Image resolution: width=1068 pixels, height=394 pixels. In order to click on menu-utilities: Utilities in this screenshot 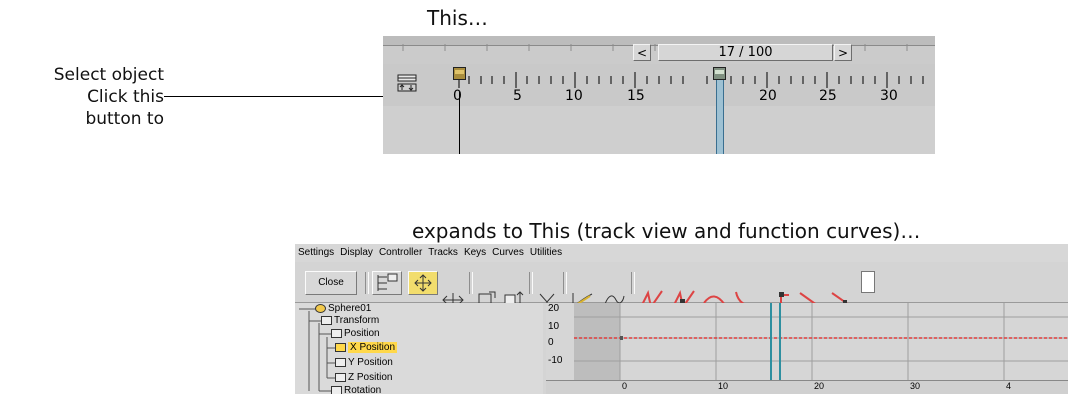, I will do `click(546, 253)`.